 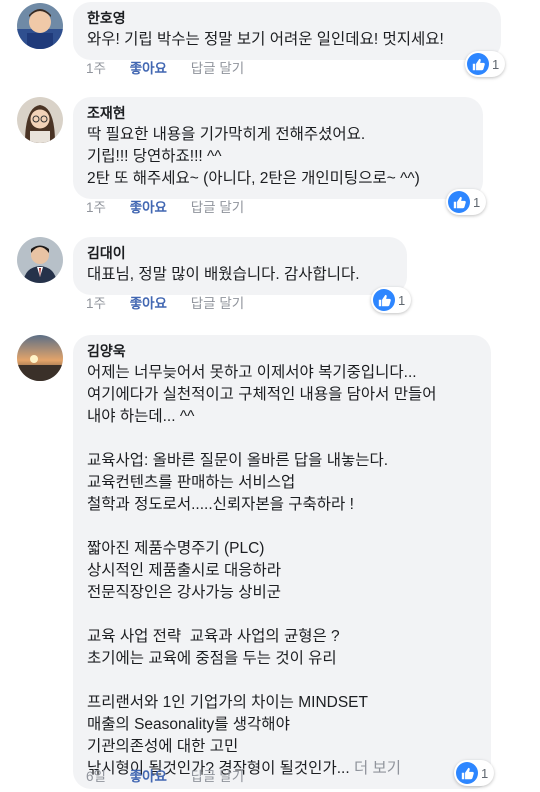 I want to click on comment-text-line: 교육 사업 전략 교육과 사업의 균형은 ?, so click(x=213, y=636).